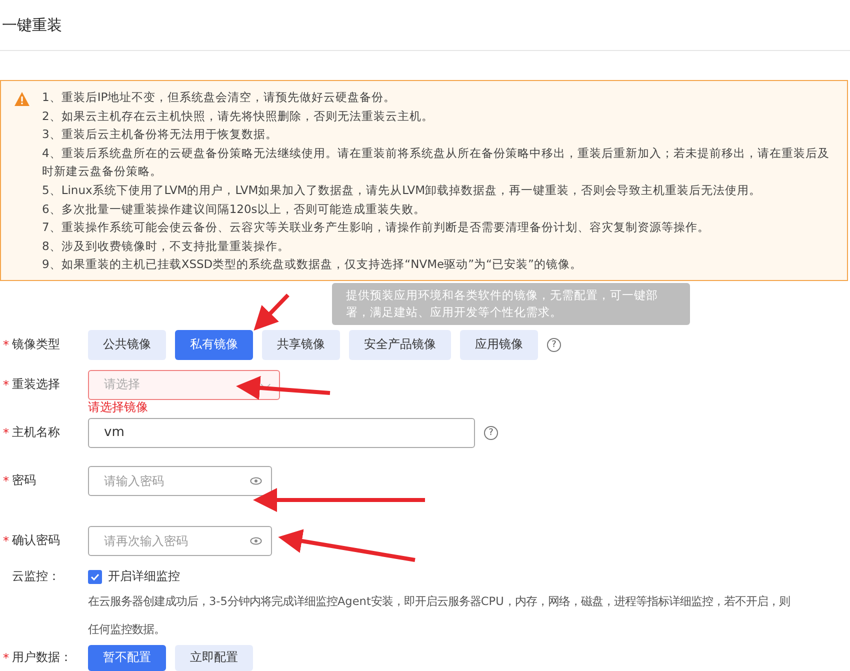 Image resolution: width=850 pixels, height=671 pixels. Describe the element at coordinates (127, 657) in the screenshot. I see `user-data-button: 暂不配置` at that location.